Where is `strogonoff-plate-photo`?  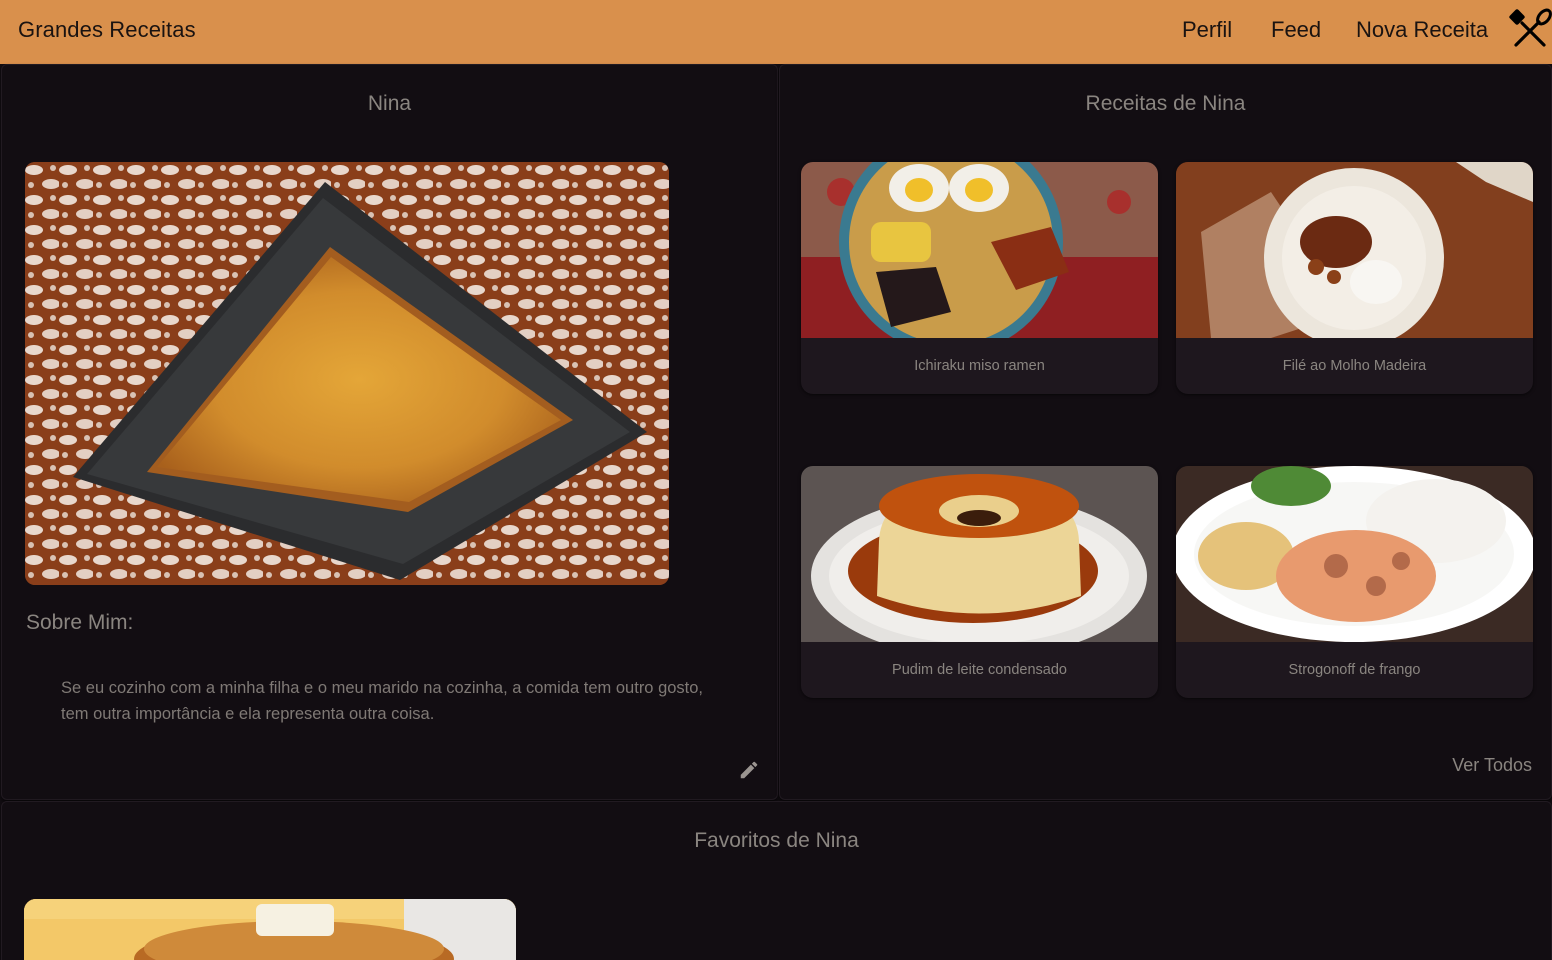 strogonoff-plate-photo is located at coordinates (1354, 554).